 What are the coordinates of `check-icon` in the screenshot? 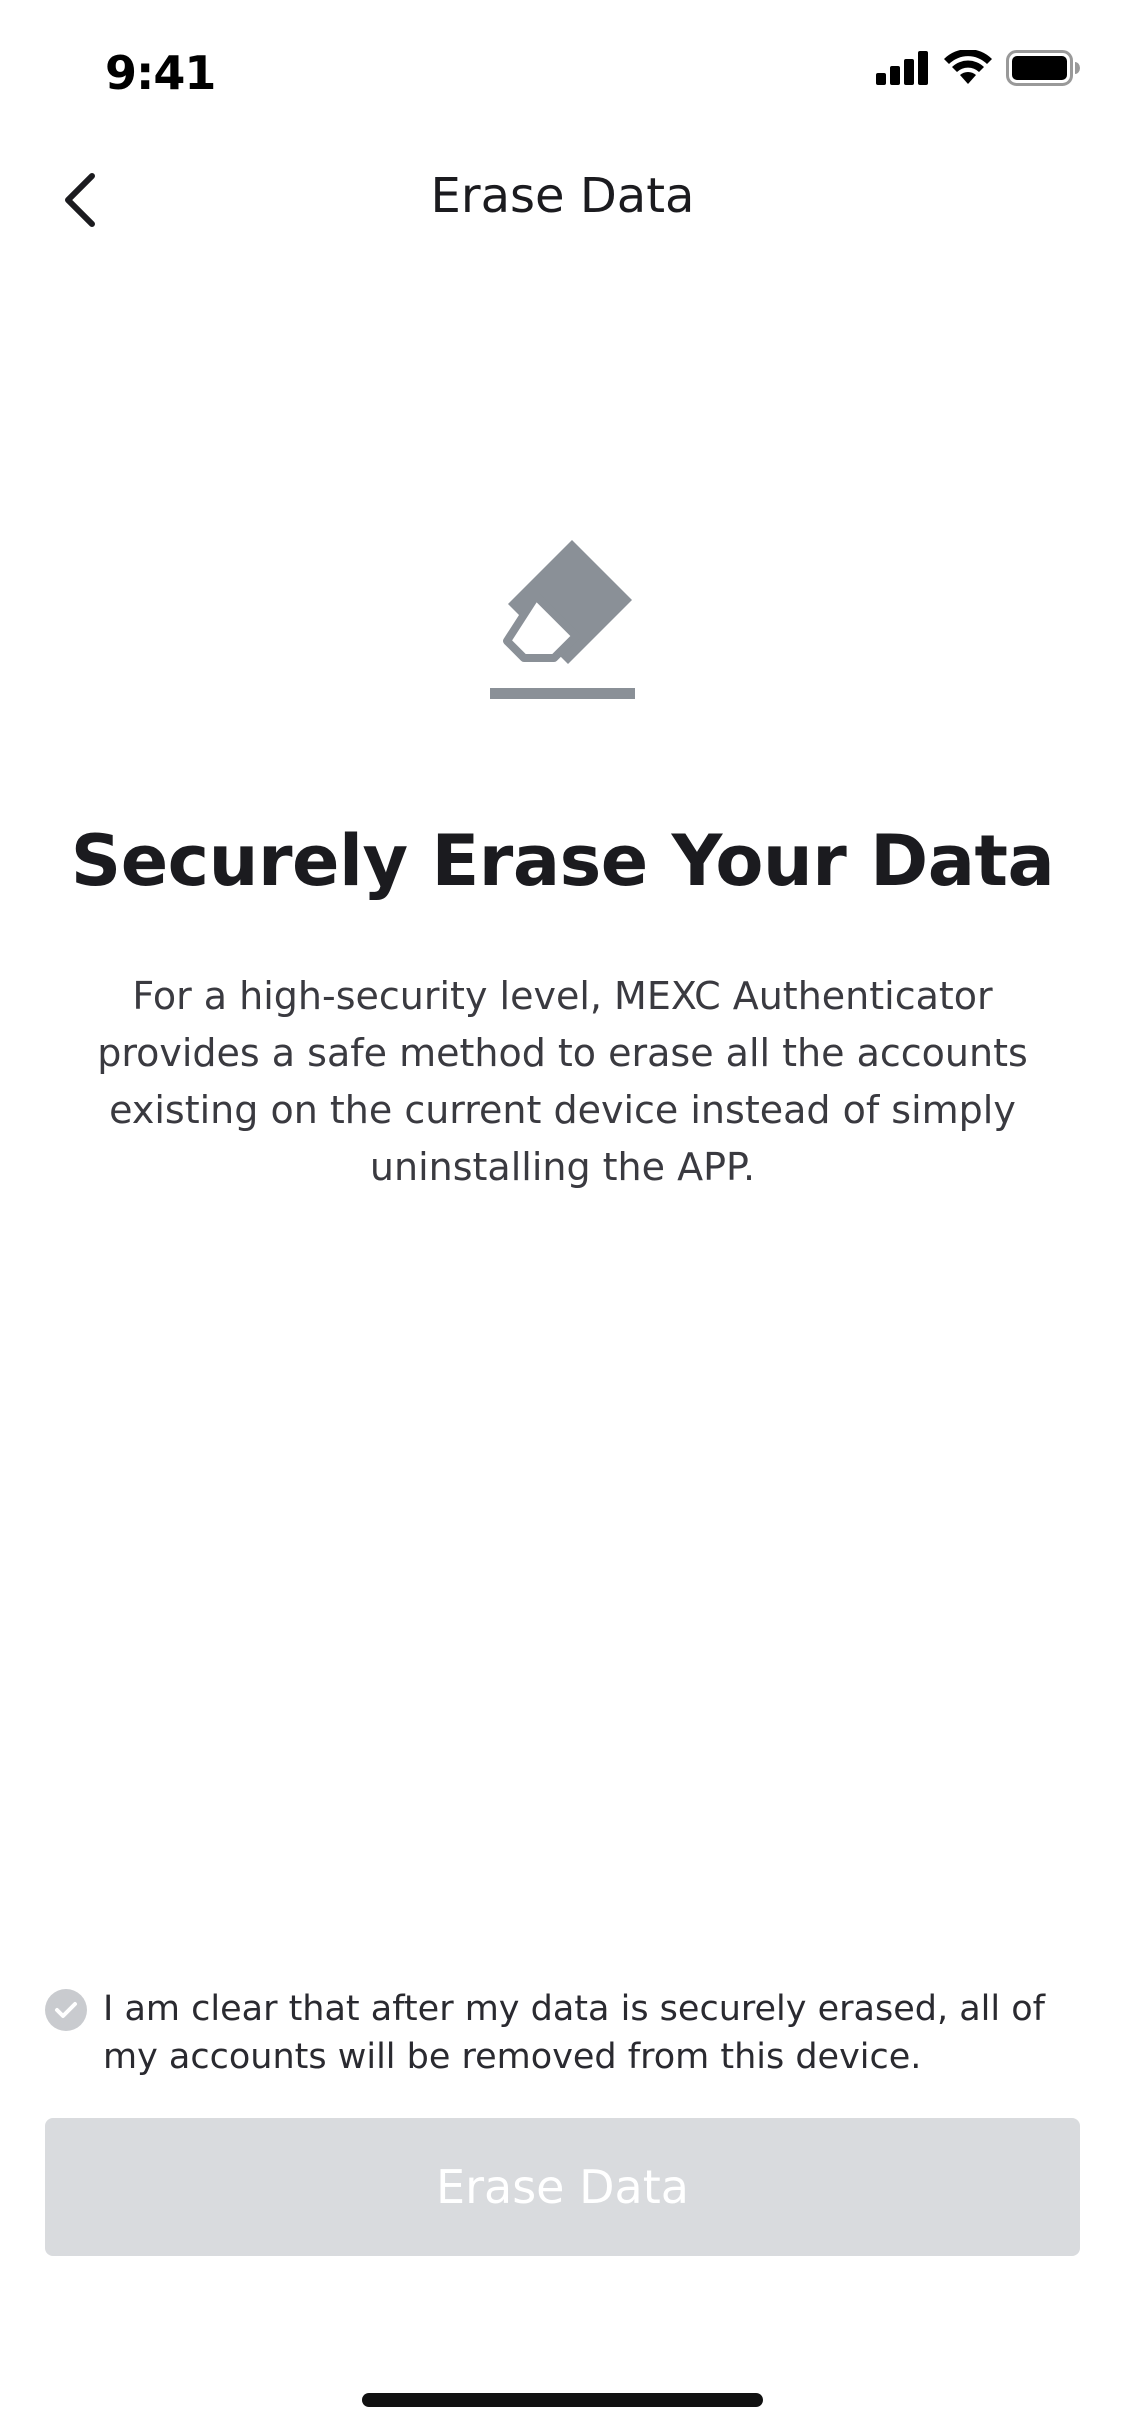 It's located at (66, 2010).